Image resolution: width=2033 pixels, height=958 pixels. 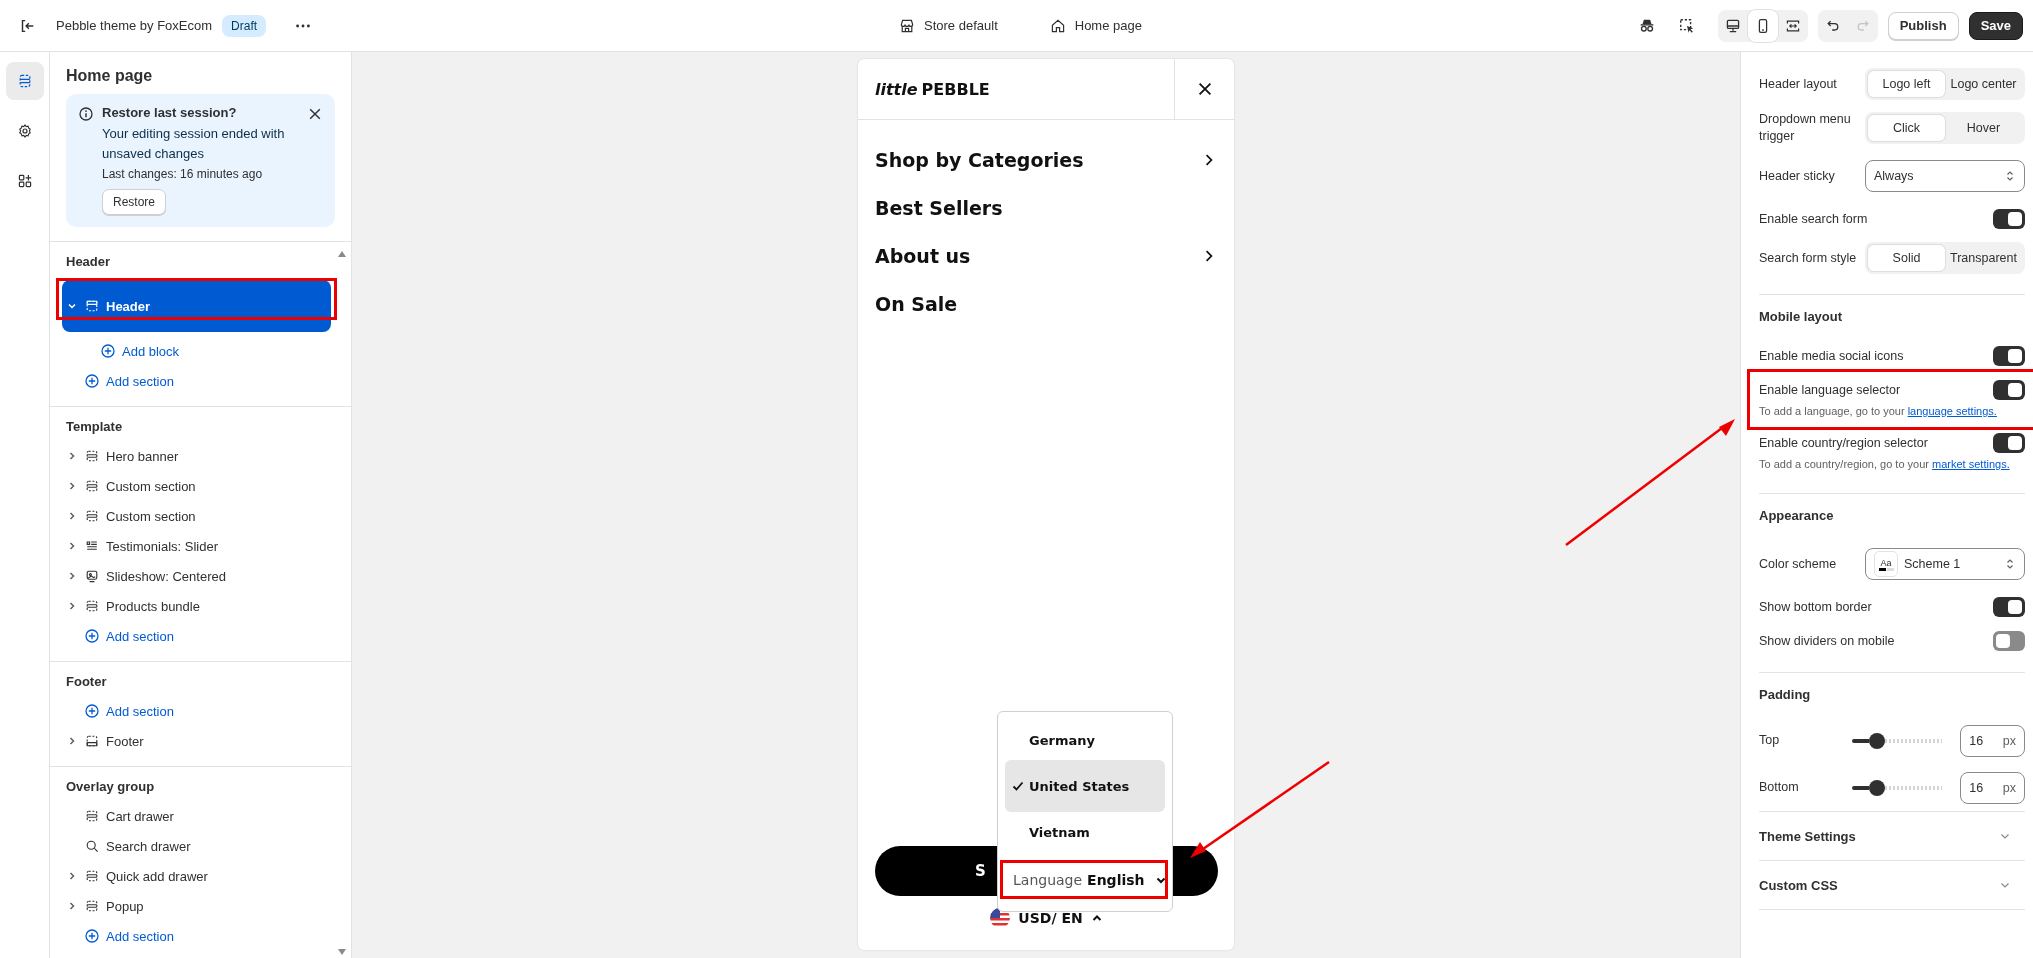 I want to click on setting-label: Dropdown menu trigger, so click(x=1805, y=128).